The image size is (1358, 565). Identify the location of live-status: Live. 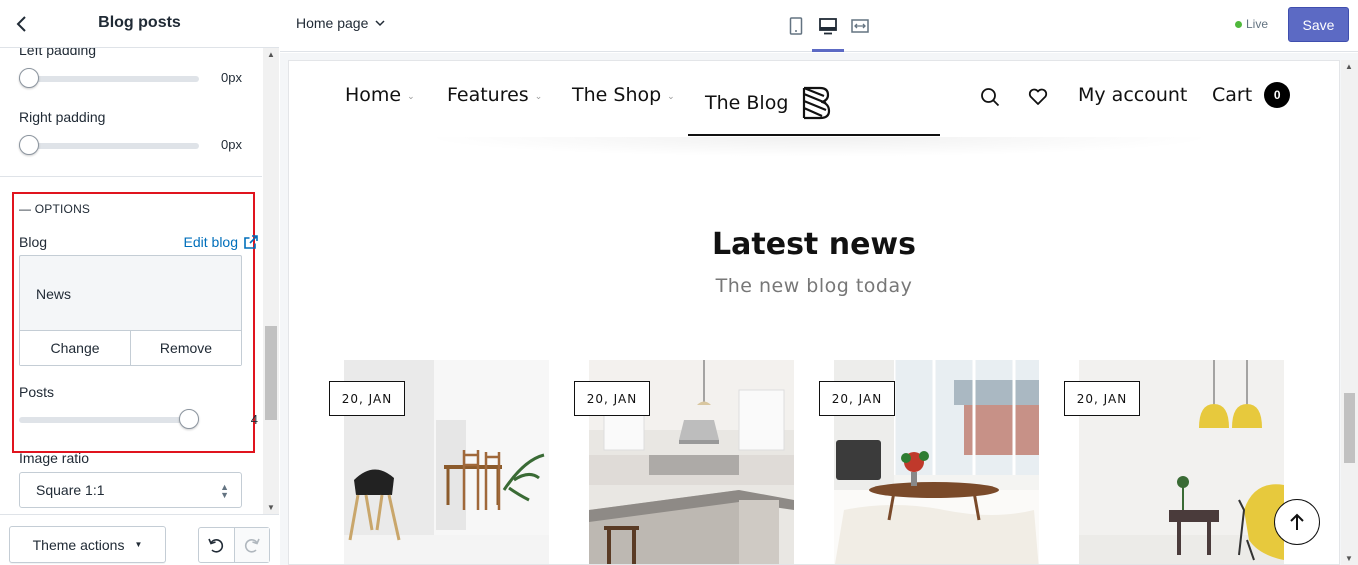
(1251, 24).